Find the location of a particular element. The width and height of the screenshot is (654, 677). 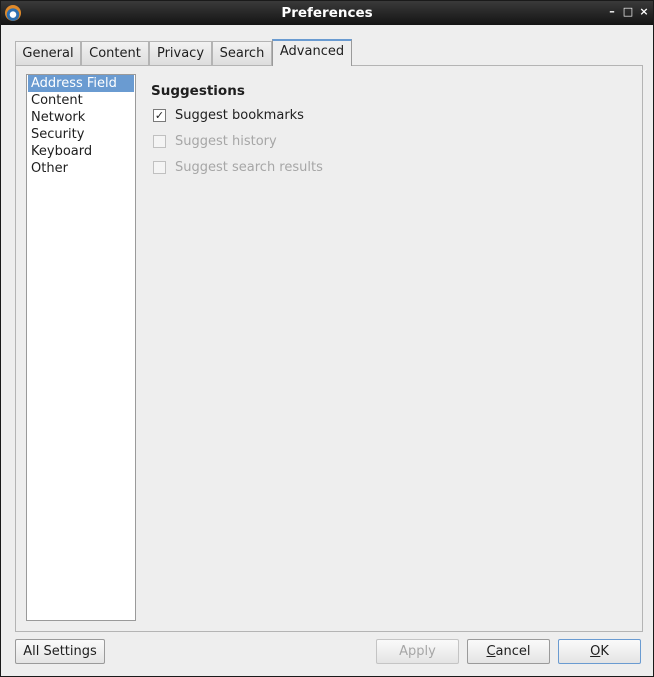

tab-advanced: Advanced is located at coordinates (312, 52).